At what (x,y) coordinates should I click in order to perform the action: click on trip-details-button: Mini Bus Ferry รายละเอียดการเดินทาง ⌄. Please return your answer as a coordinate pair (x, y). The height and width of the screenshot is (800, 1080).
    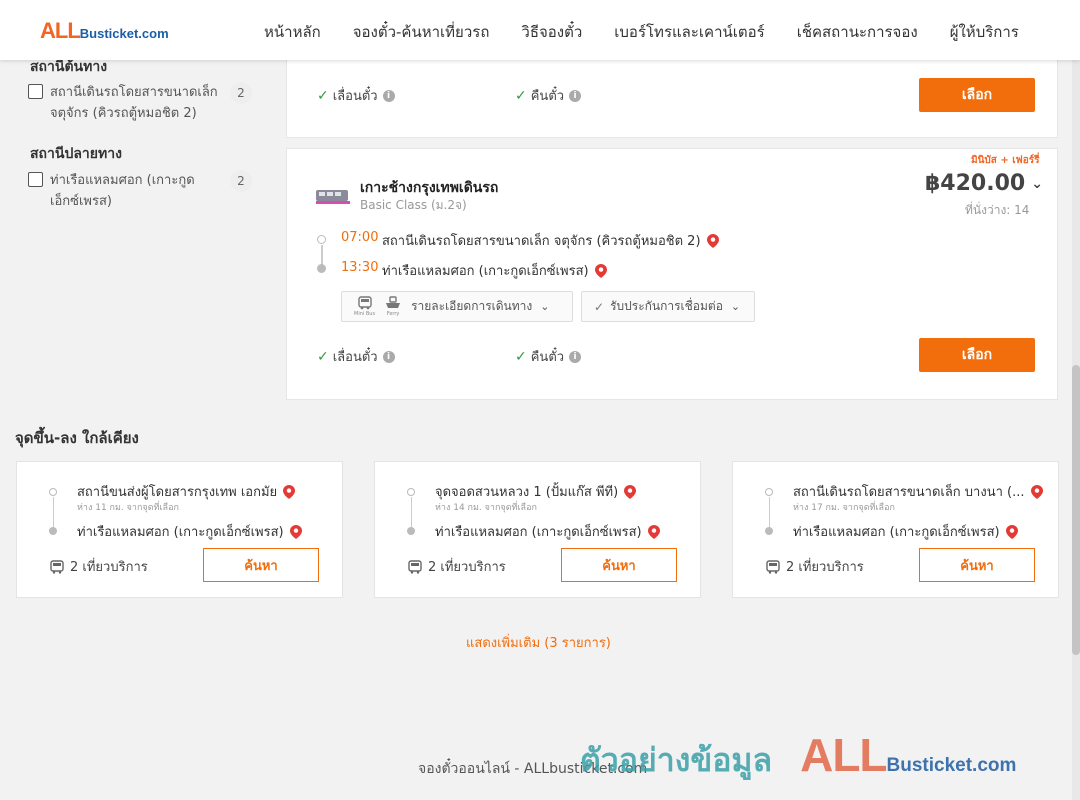
    Looking at the image, I should click on (457, 306).